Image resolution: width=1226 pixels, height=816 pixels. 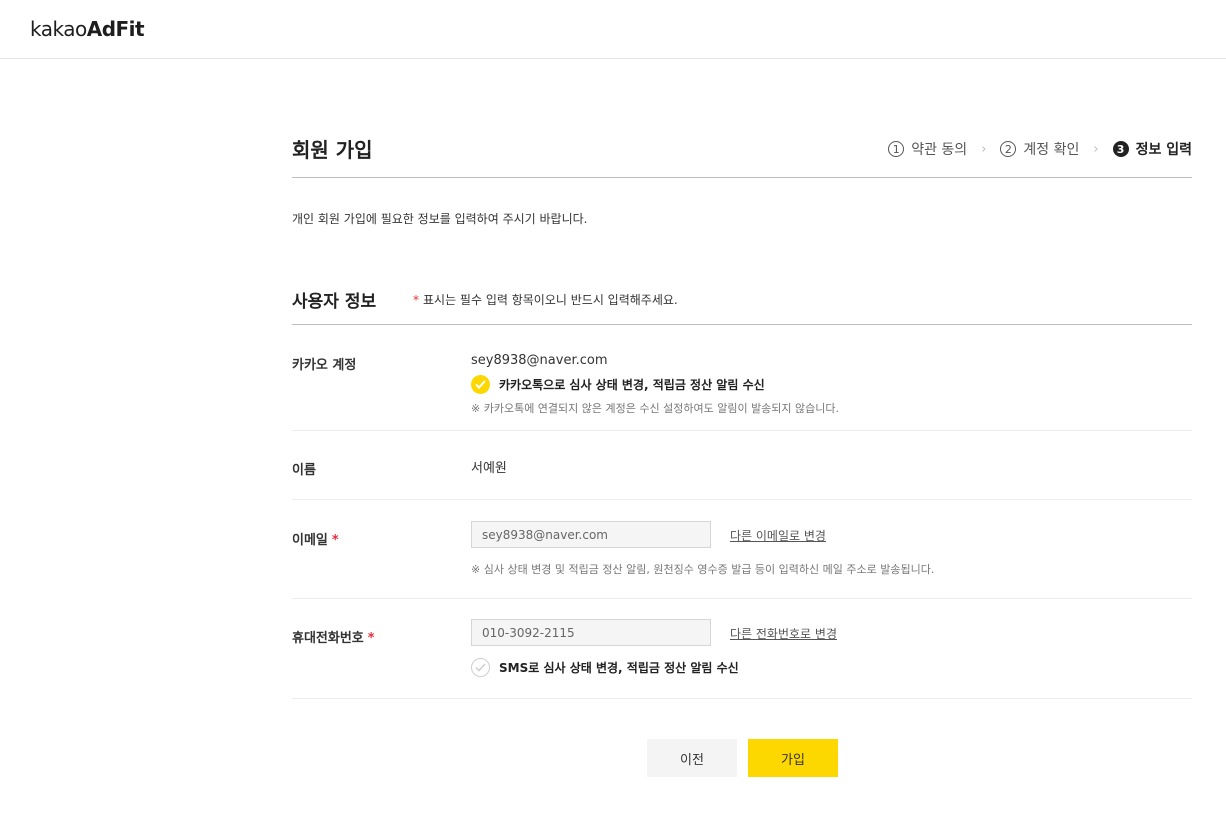 What do you see at coordinates (742, 324) in the screenshot?
I see `section-divider` at bounding box center [742, 324].